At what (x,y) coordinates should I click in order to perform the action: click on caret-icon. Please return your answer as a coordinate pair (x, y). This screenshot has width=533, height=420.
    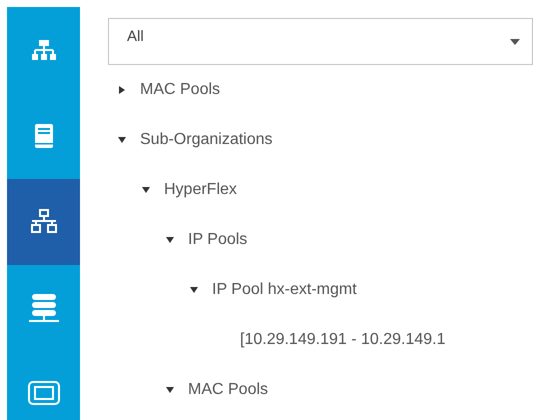
    Looking at the image, I should click on (515, 41).